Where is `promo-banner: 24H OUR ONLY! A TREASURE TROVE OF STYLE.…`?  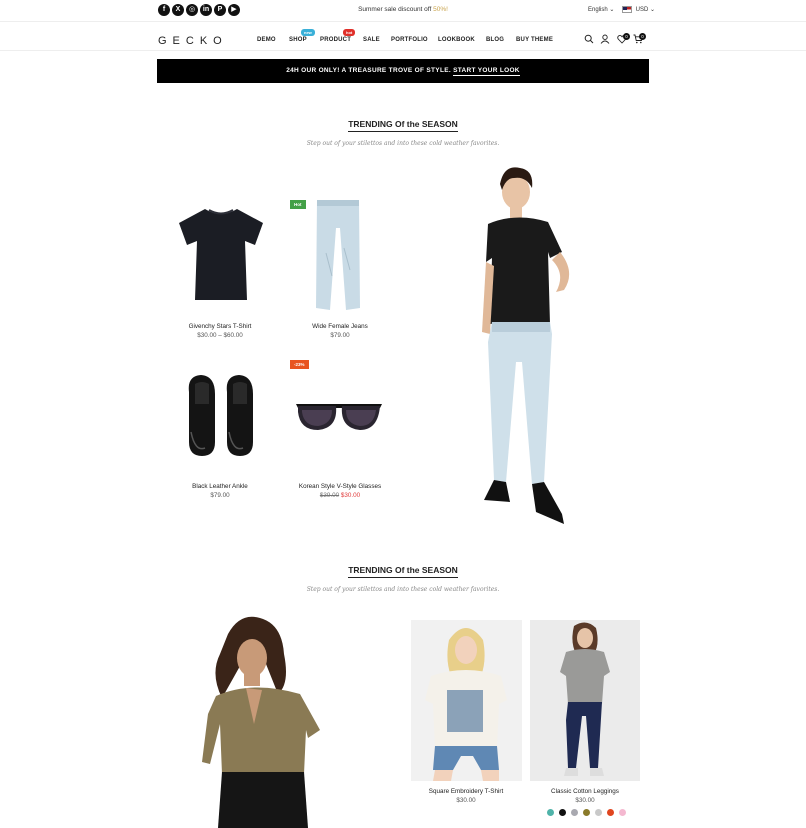
promo-banner: 24H OUR ONLY! A TREASURE TROVE OF STYLE.… is located at coordinates (403, 71).